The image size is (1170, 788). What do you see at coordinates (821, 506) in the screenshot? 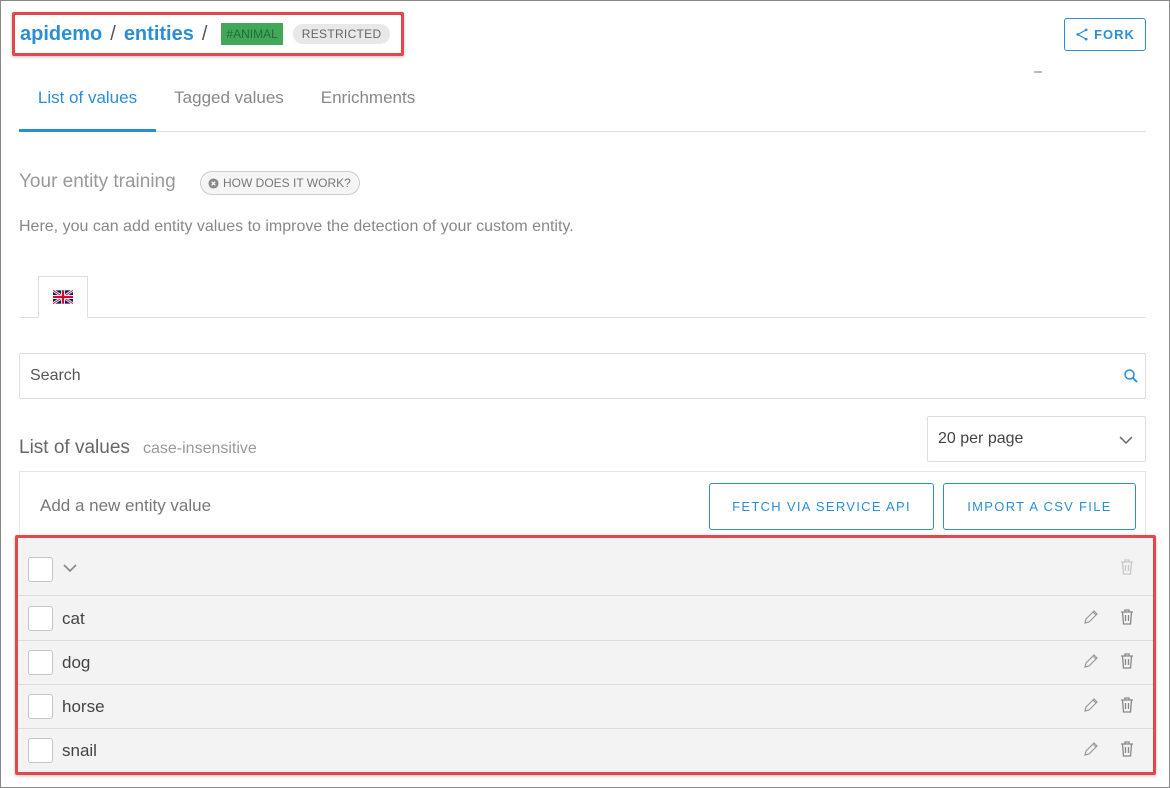
I see `fetch-via-service-api-button: FETCH VIA SERVICE API` at bounding box center [821, 506].